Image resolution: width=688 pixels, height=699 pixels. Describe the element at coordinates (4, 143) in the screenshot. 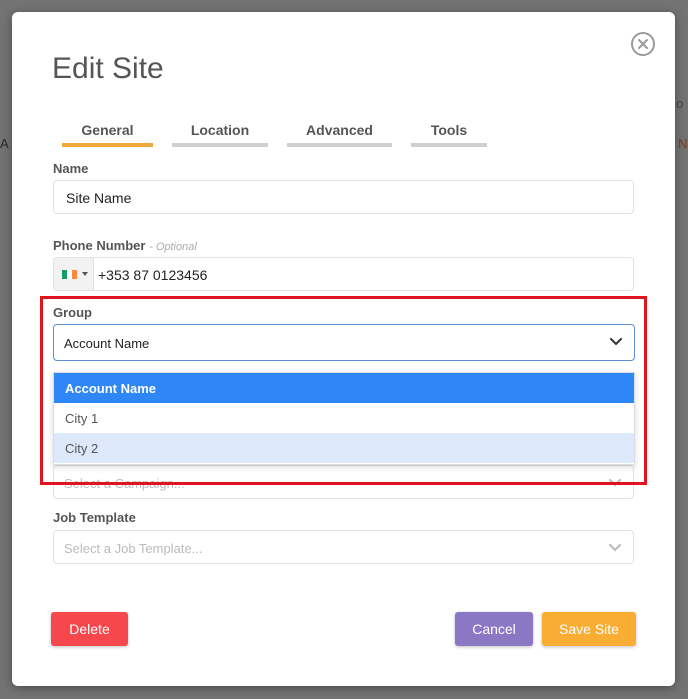

I see `background-text-fragment: A` at that location.